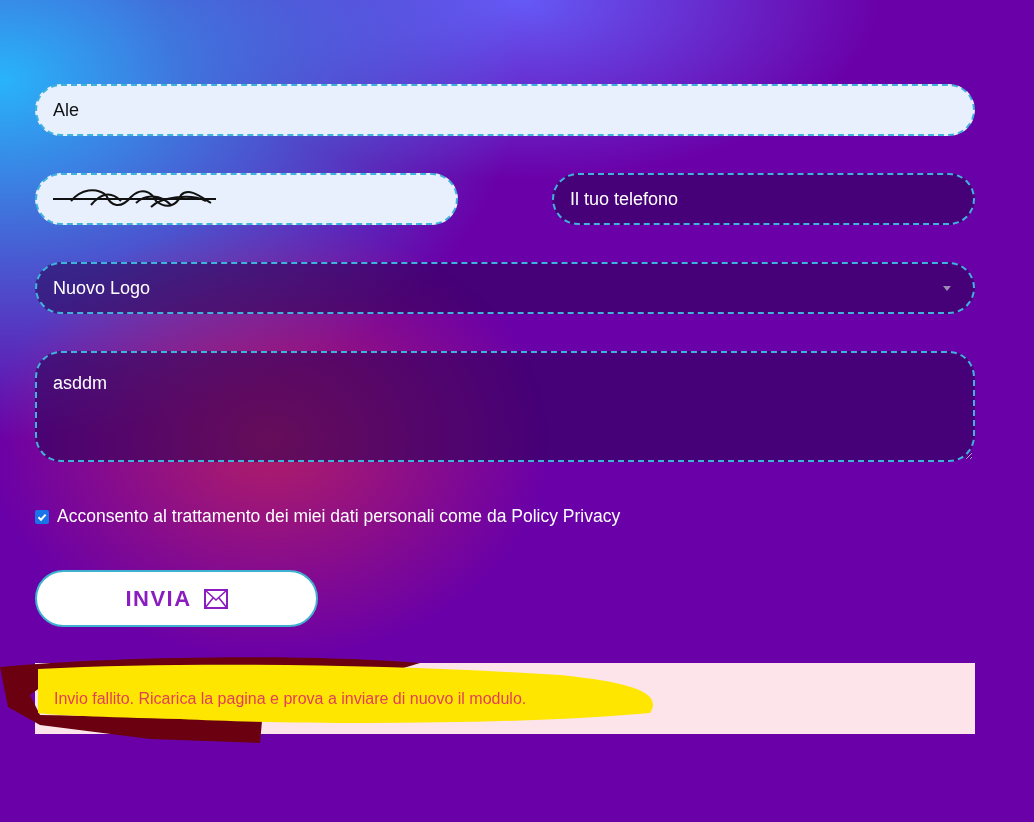  What do you see at coordinates (947, 288) in the screenshot?
I see `caret-icon` at bounding box center [947, 288].